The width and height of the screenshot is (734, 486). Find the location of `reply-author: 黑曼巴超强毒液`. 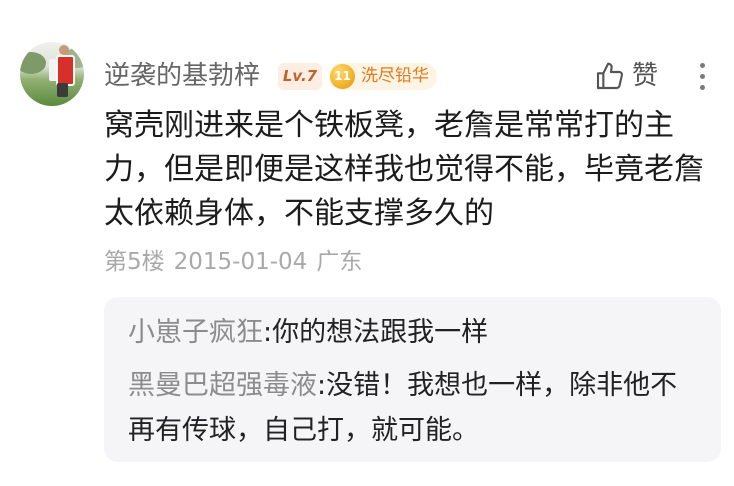

reply-author: 黑曼巴超强毒液 is located at coordinates (222, 385).